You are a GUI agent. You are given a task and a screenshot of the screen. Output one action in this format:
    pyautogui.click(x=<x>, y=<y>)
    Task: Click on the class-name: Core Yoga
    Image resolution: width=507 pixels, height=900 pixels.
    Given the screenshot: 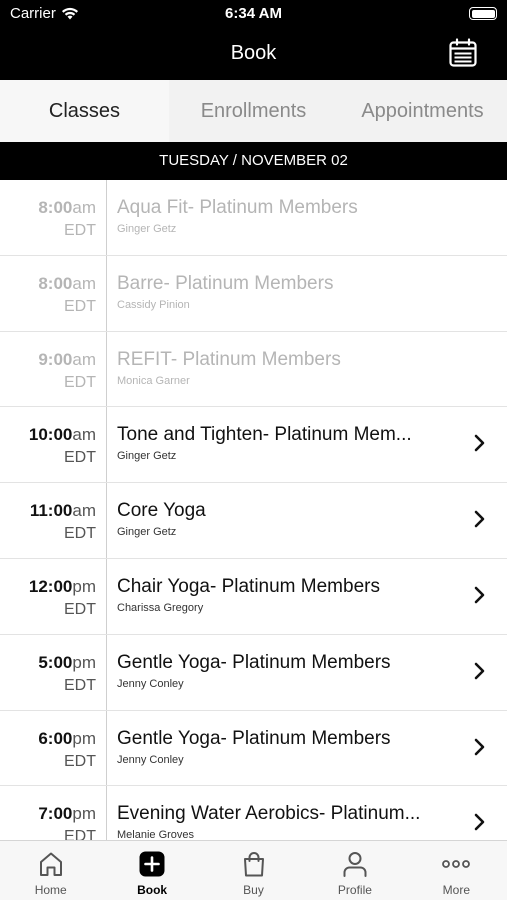 What is the action you would take?
    pyautogui.click(x=161, y=511)
    